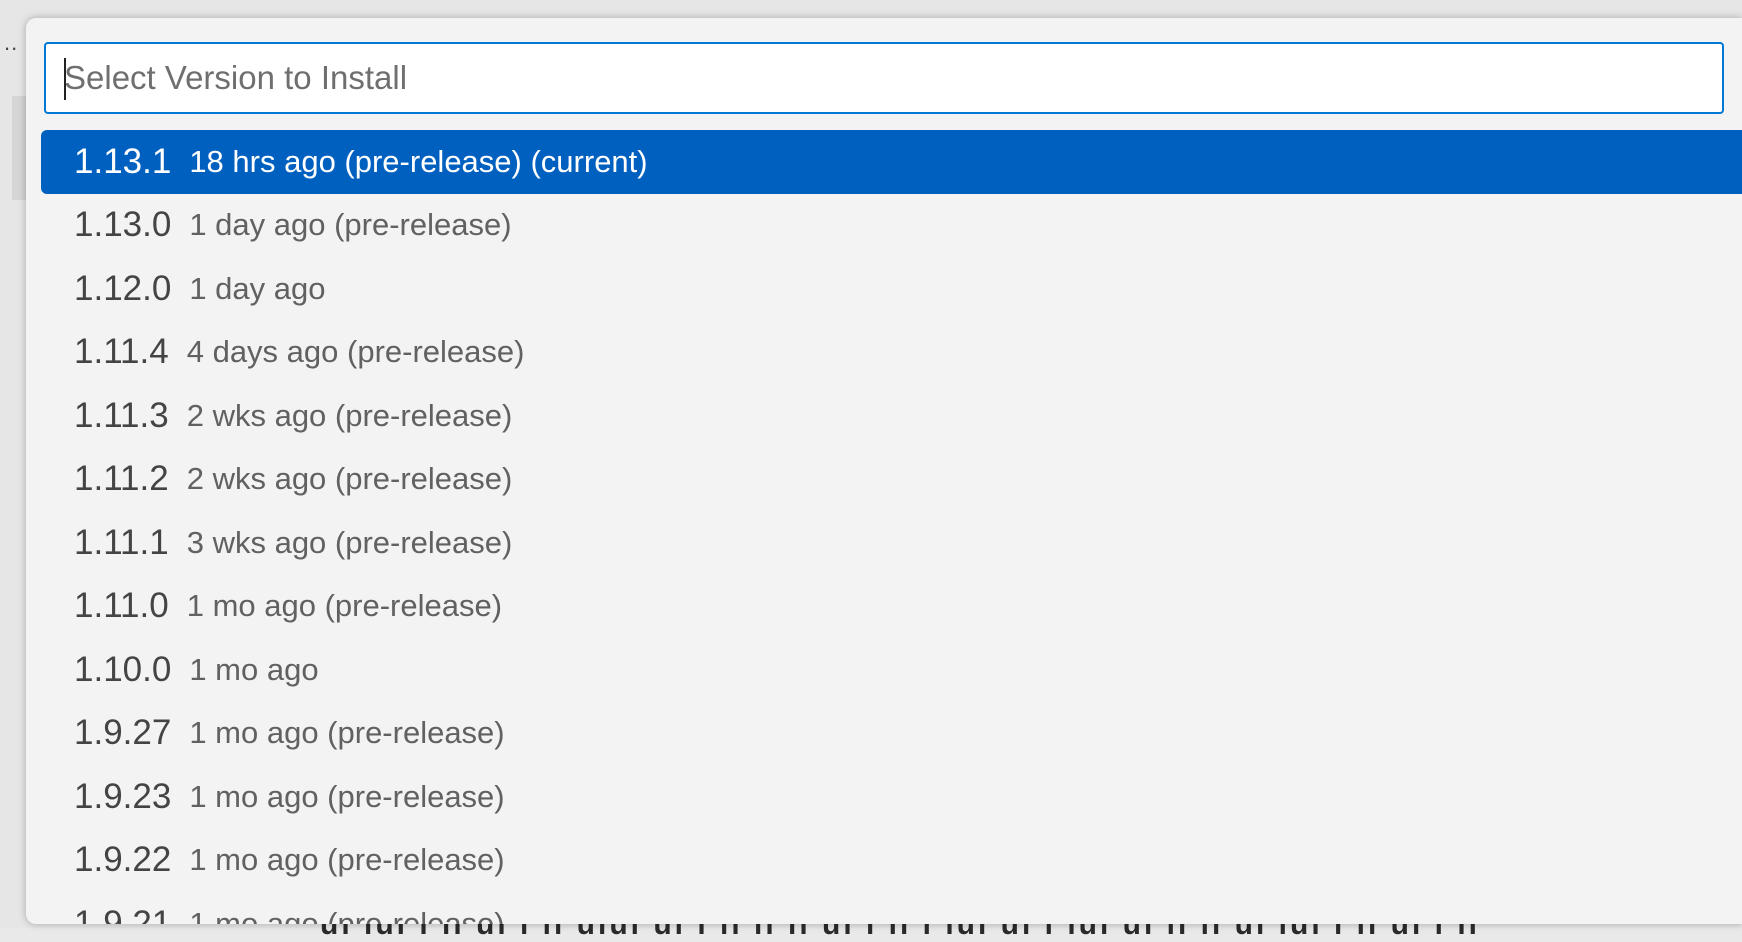  I want to click on backdrop-ellipsis: .., so click(11, 42).